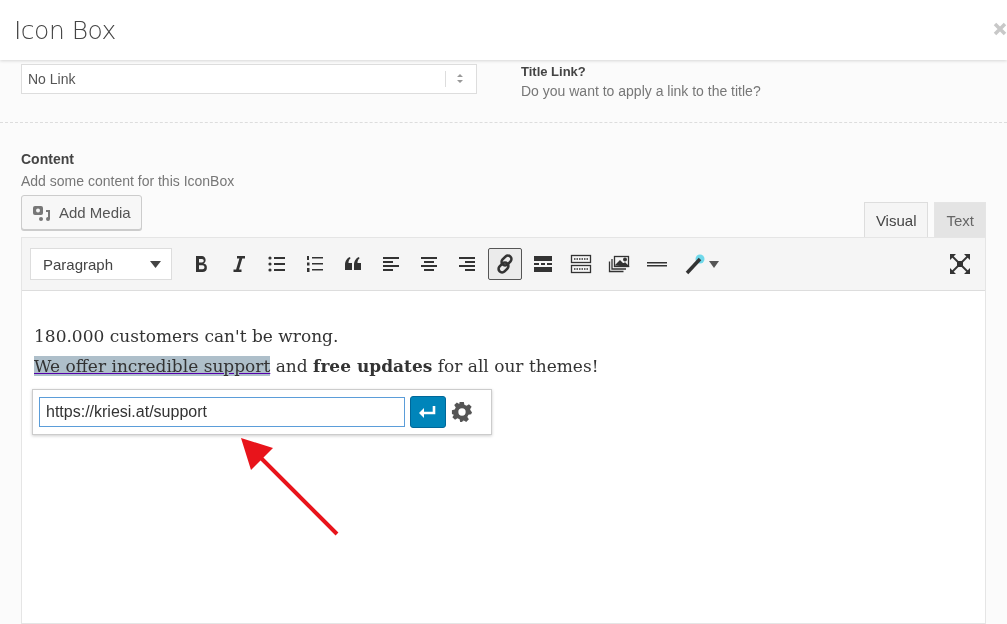  What do you see at coordinates (543, 264) in the screenshot?
I see `read-more-icon` at bounding box center [543, 264].